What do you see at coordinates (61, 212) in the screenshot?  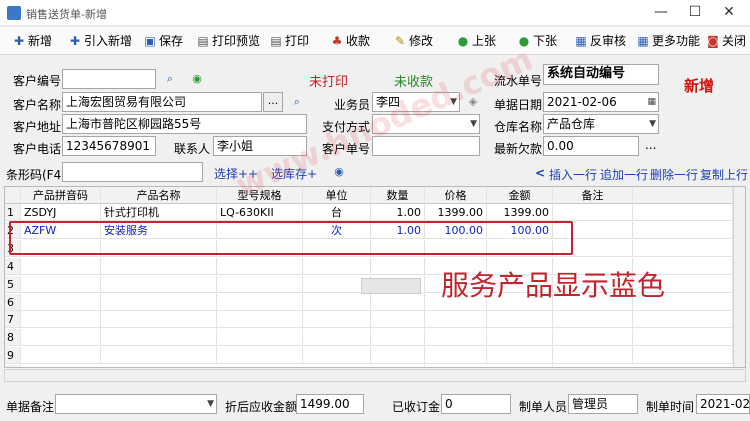 I see `table-cell: ZSDYJ` at bounding box center [61, 212].